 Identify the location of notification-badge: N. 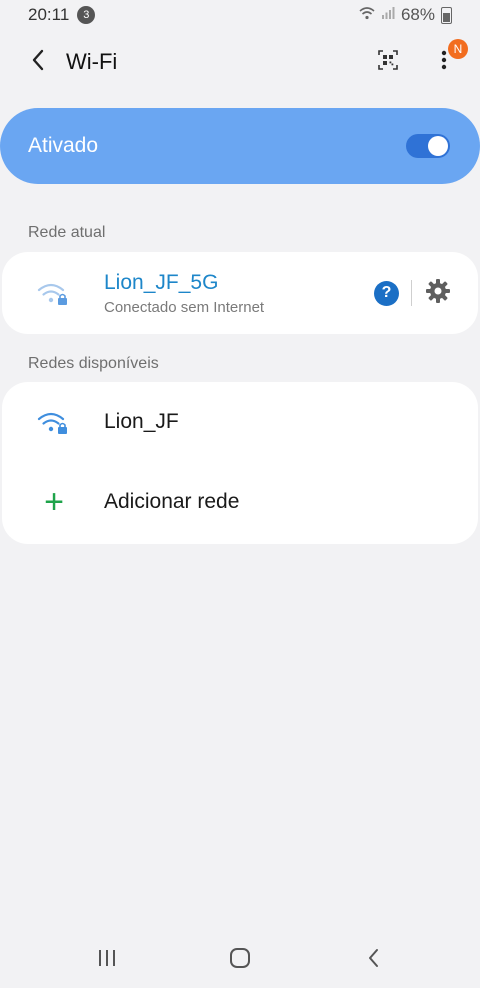
(458, 49).